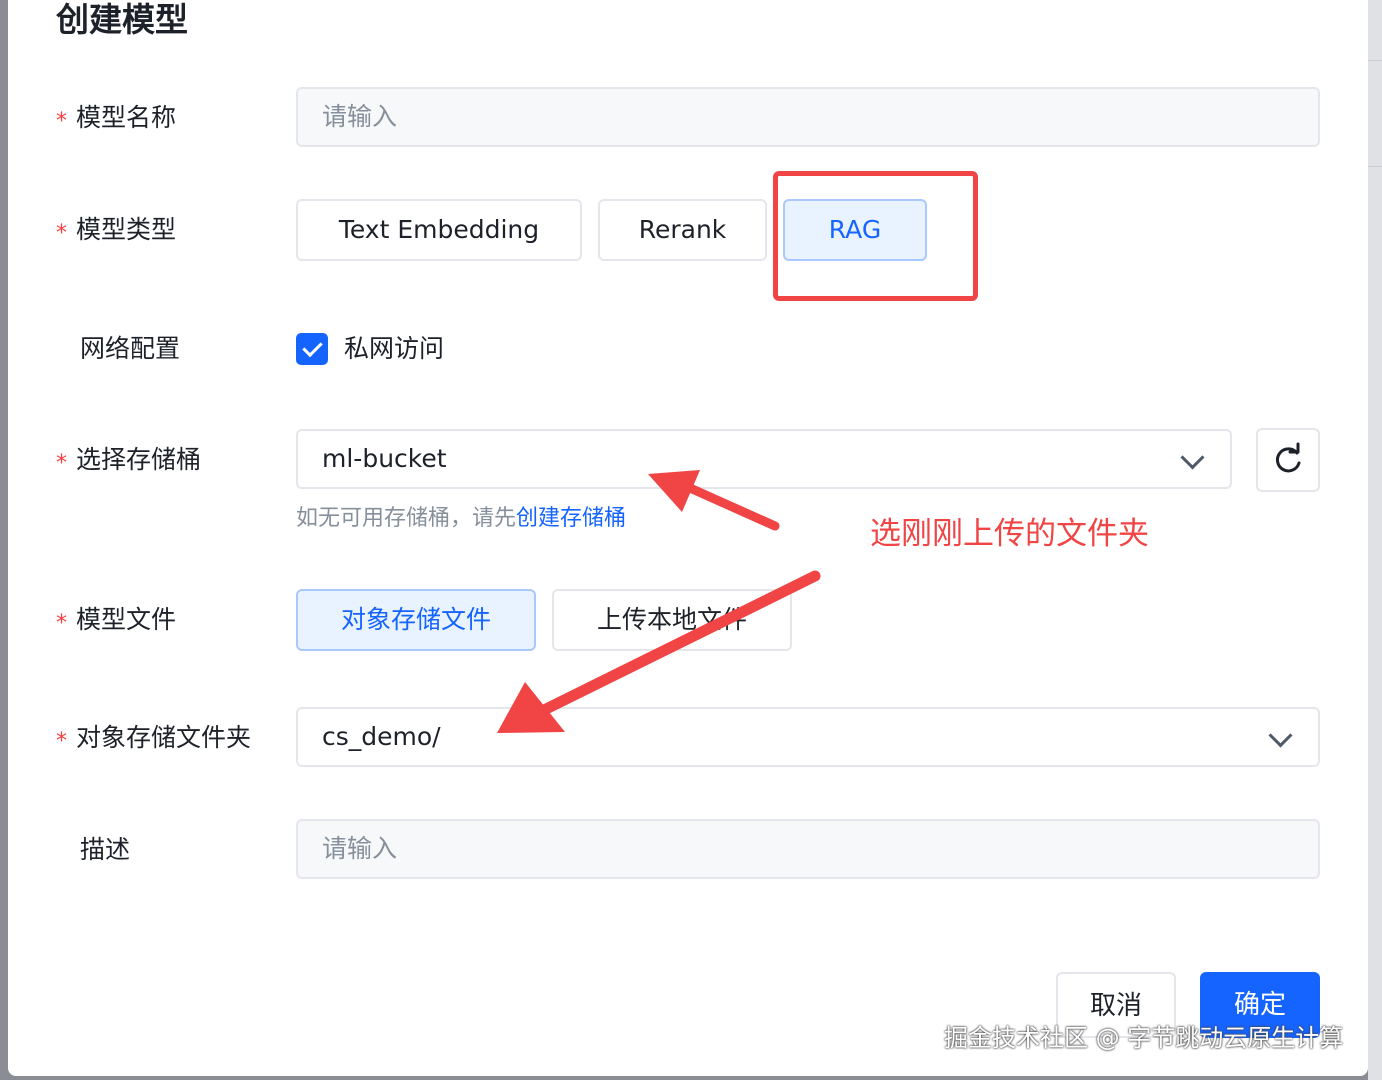 The width and height of the screenshot is (1382, 1080). I want to click on annotation-arrows, so click(659, 601).